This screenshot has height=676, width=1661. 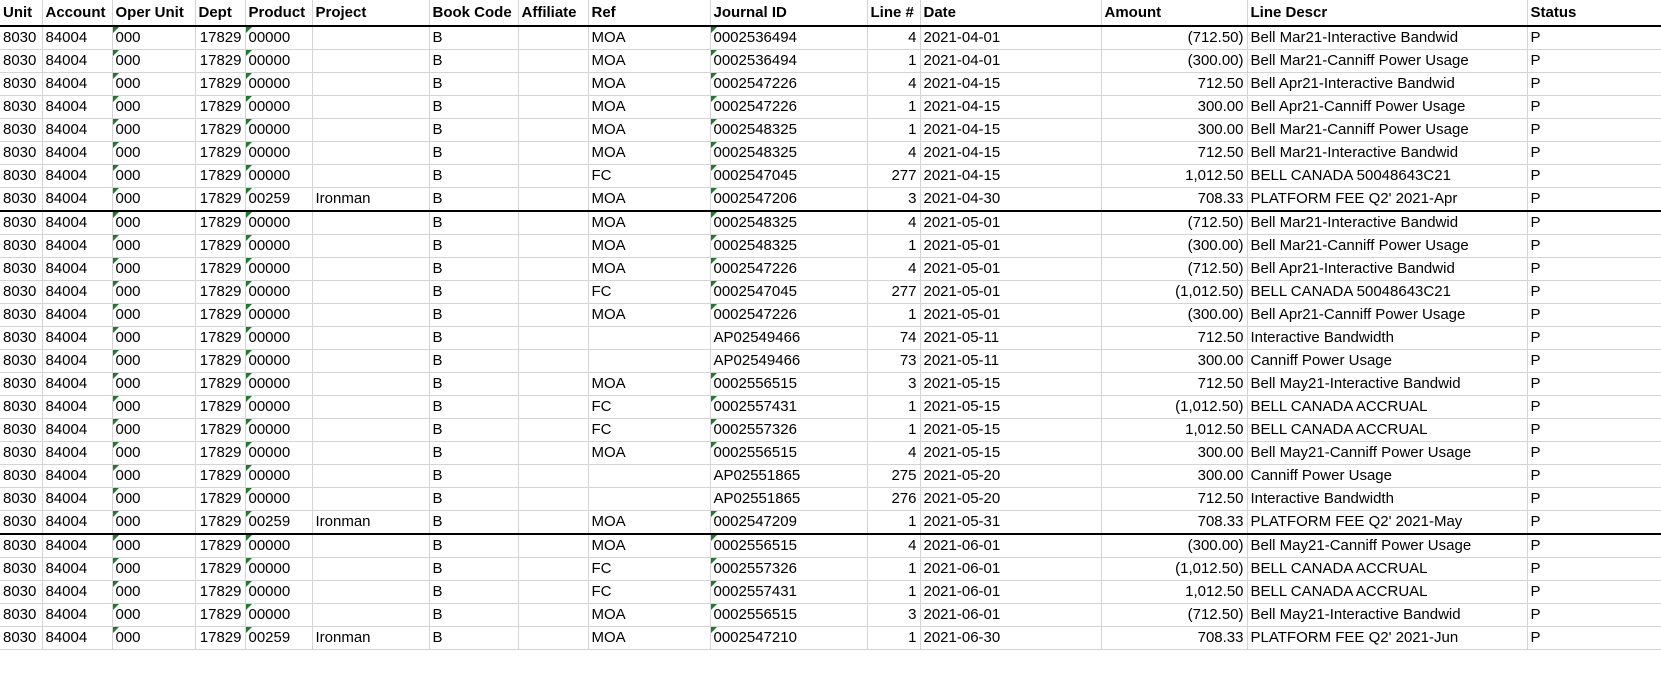 What do you see at coordinates (1387, 546) in the screenshot?
I see `cell-line-descr: Bell May21-Canniff Power Usage` at bounding box center [1387, 546].